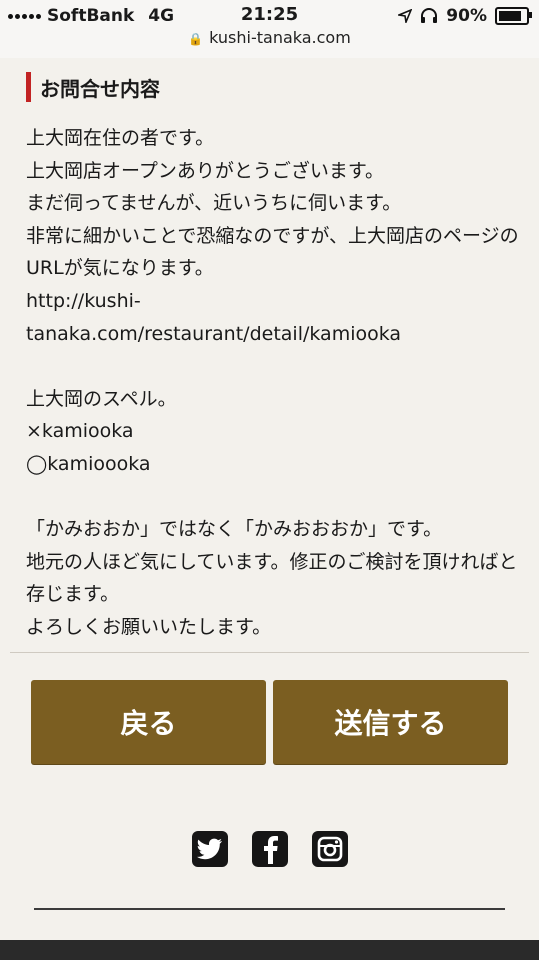  I want to click on status-right: 90%, so click(465, 16).